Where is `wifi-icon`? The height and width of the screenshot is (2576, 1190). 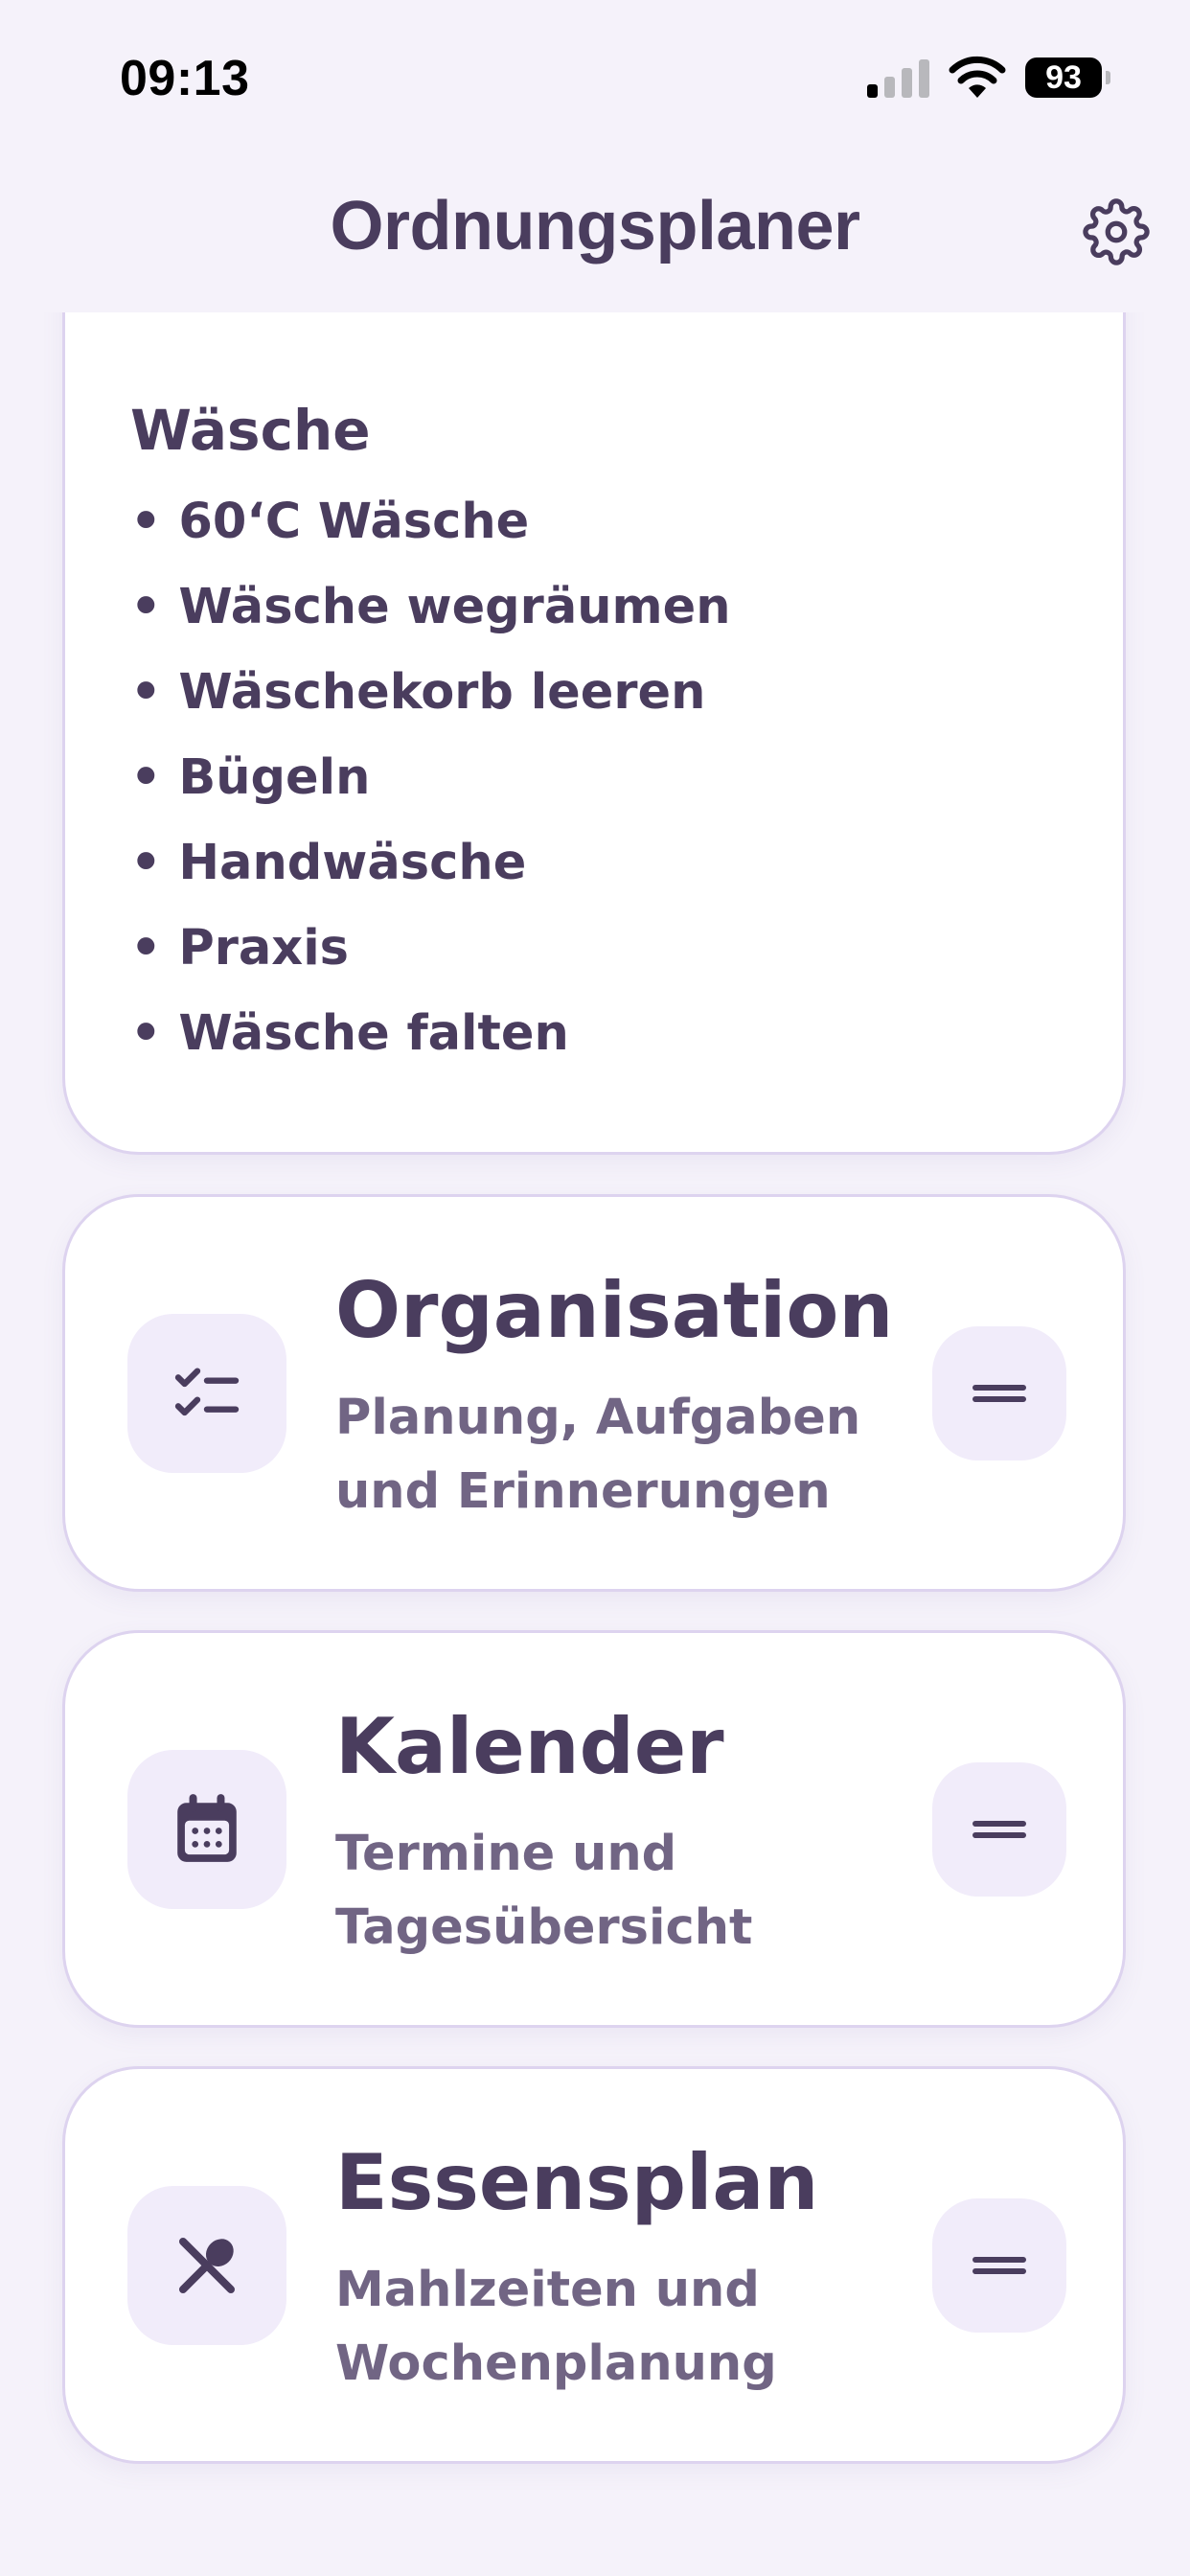 wifi-icon is located at coordinates (978, 77).